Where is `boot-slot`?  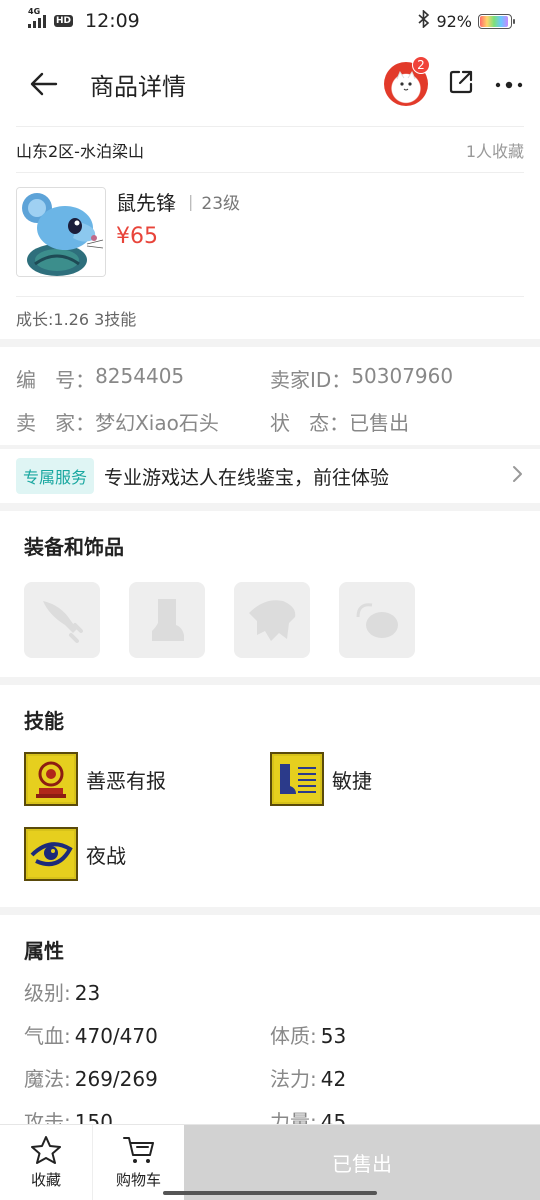 boot-slot is located at coordinates (167, 620).